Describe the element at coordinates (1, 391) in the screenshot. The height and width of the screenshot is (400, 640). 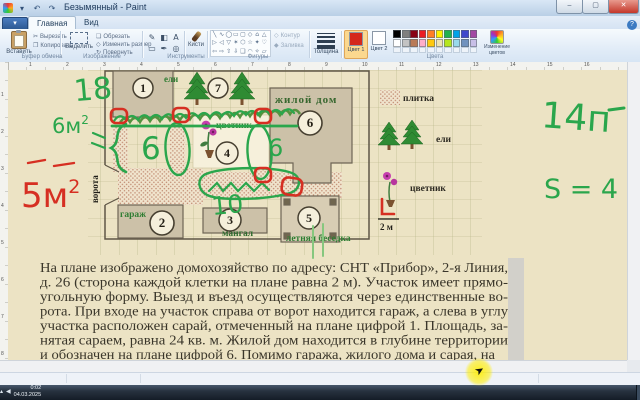
I see `tray-expand-icon: ▴` at that location.